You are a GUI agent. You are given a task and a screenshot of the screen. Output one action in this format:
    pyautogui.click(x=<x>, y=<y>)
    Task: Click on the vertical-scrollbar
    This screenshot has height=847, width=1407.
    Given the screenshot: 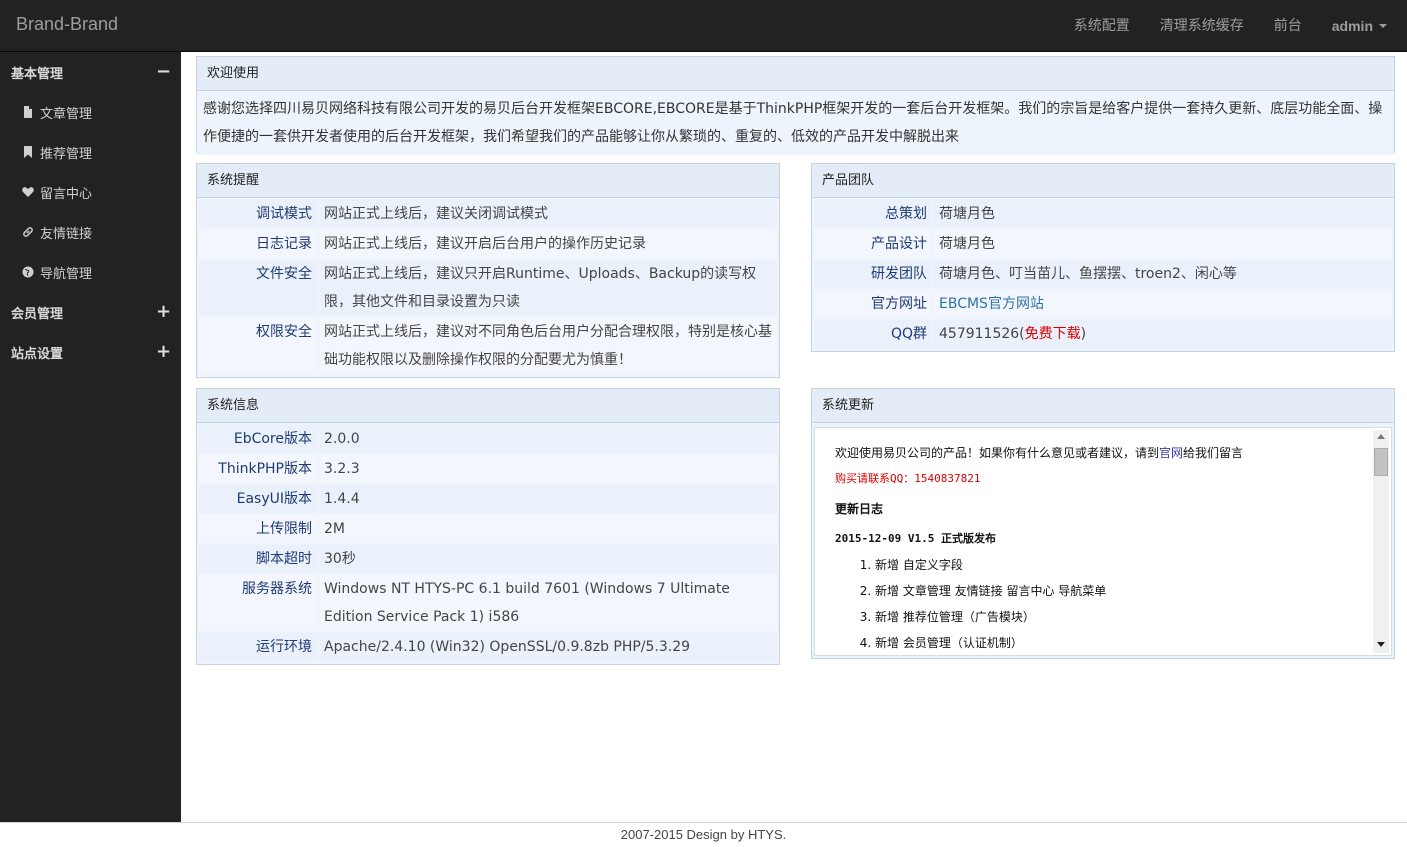 What is the action you would take?
    pyautogui.click(x=1381, y=541)
    